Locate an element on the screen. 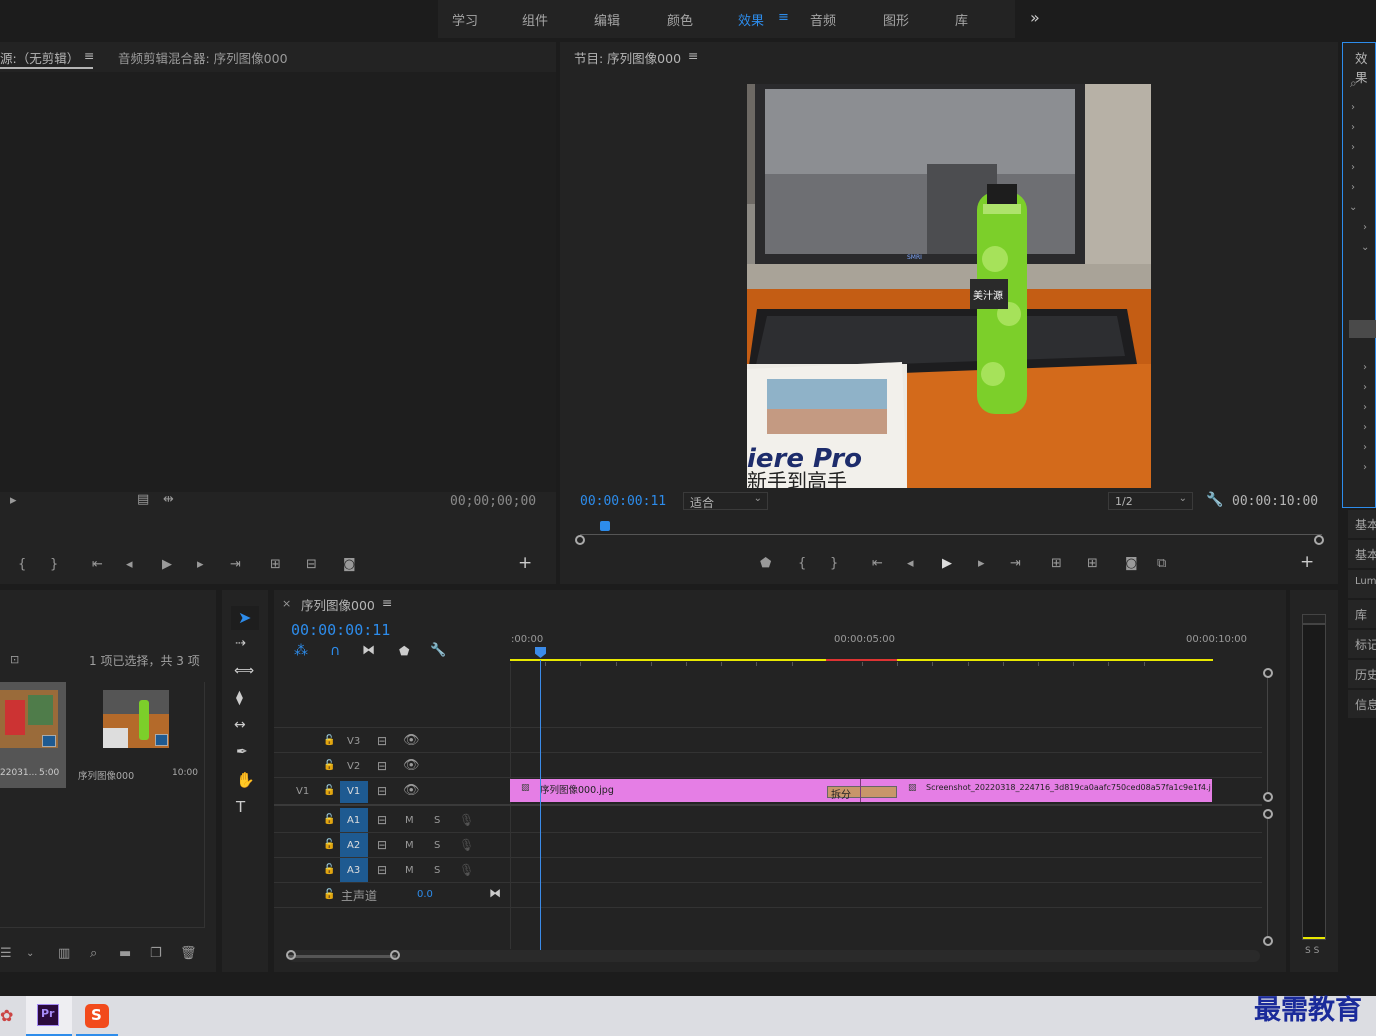  timeline-close-icon: × is located at coordinates (286, 603).